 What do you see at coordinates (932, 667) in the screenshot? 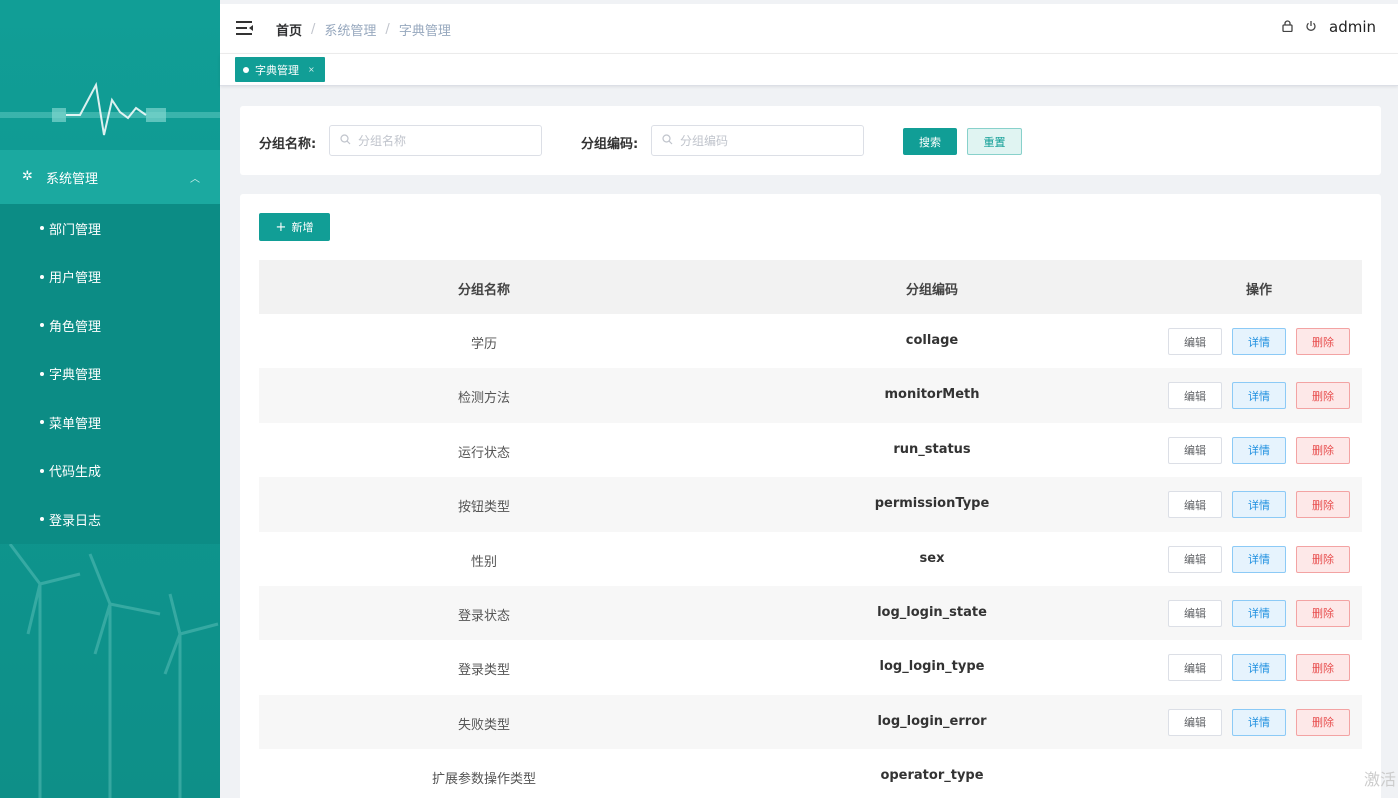
I see `cell-group-code: log_login_type` at bounding box center [932, 667].